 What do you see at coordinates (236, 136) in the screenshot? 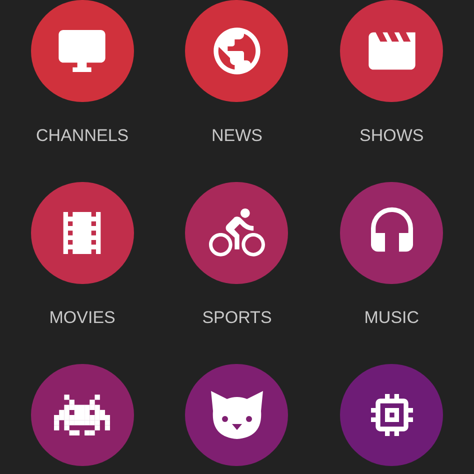
I see `category-label: NEWS` at bounding box center [236, 136].